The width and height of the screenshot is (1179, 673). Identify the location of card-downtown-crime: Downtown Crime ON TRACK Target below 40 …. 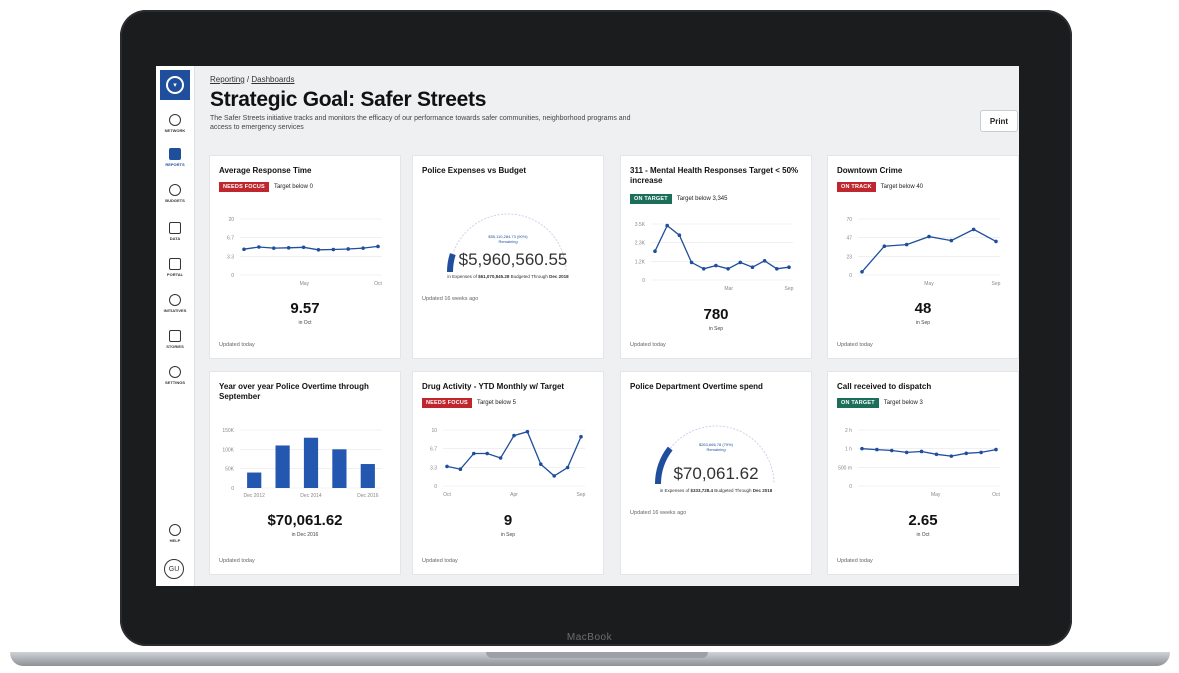
(923, 257).